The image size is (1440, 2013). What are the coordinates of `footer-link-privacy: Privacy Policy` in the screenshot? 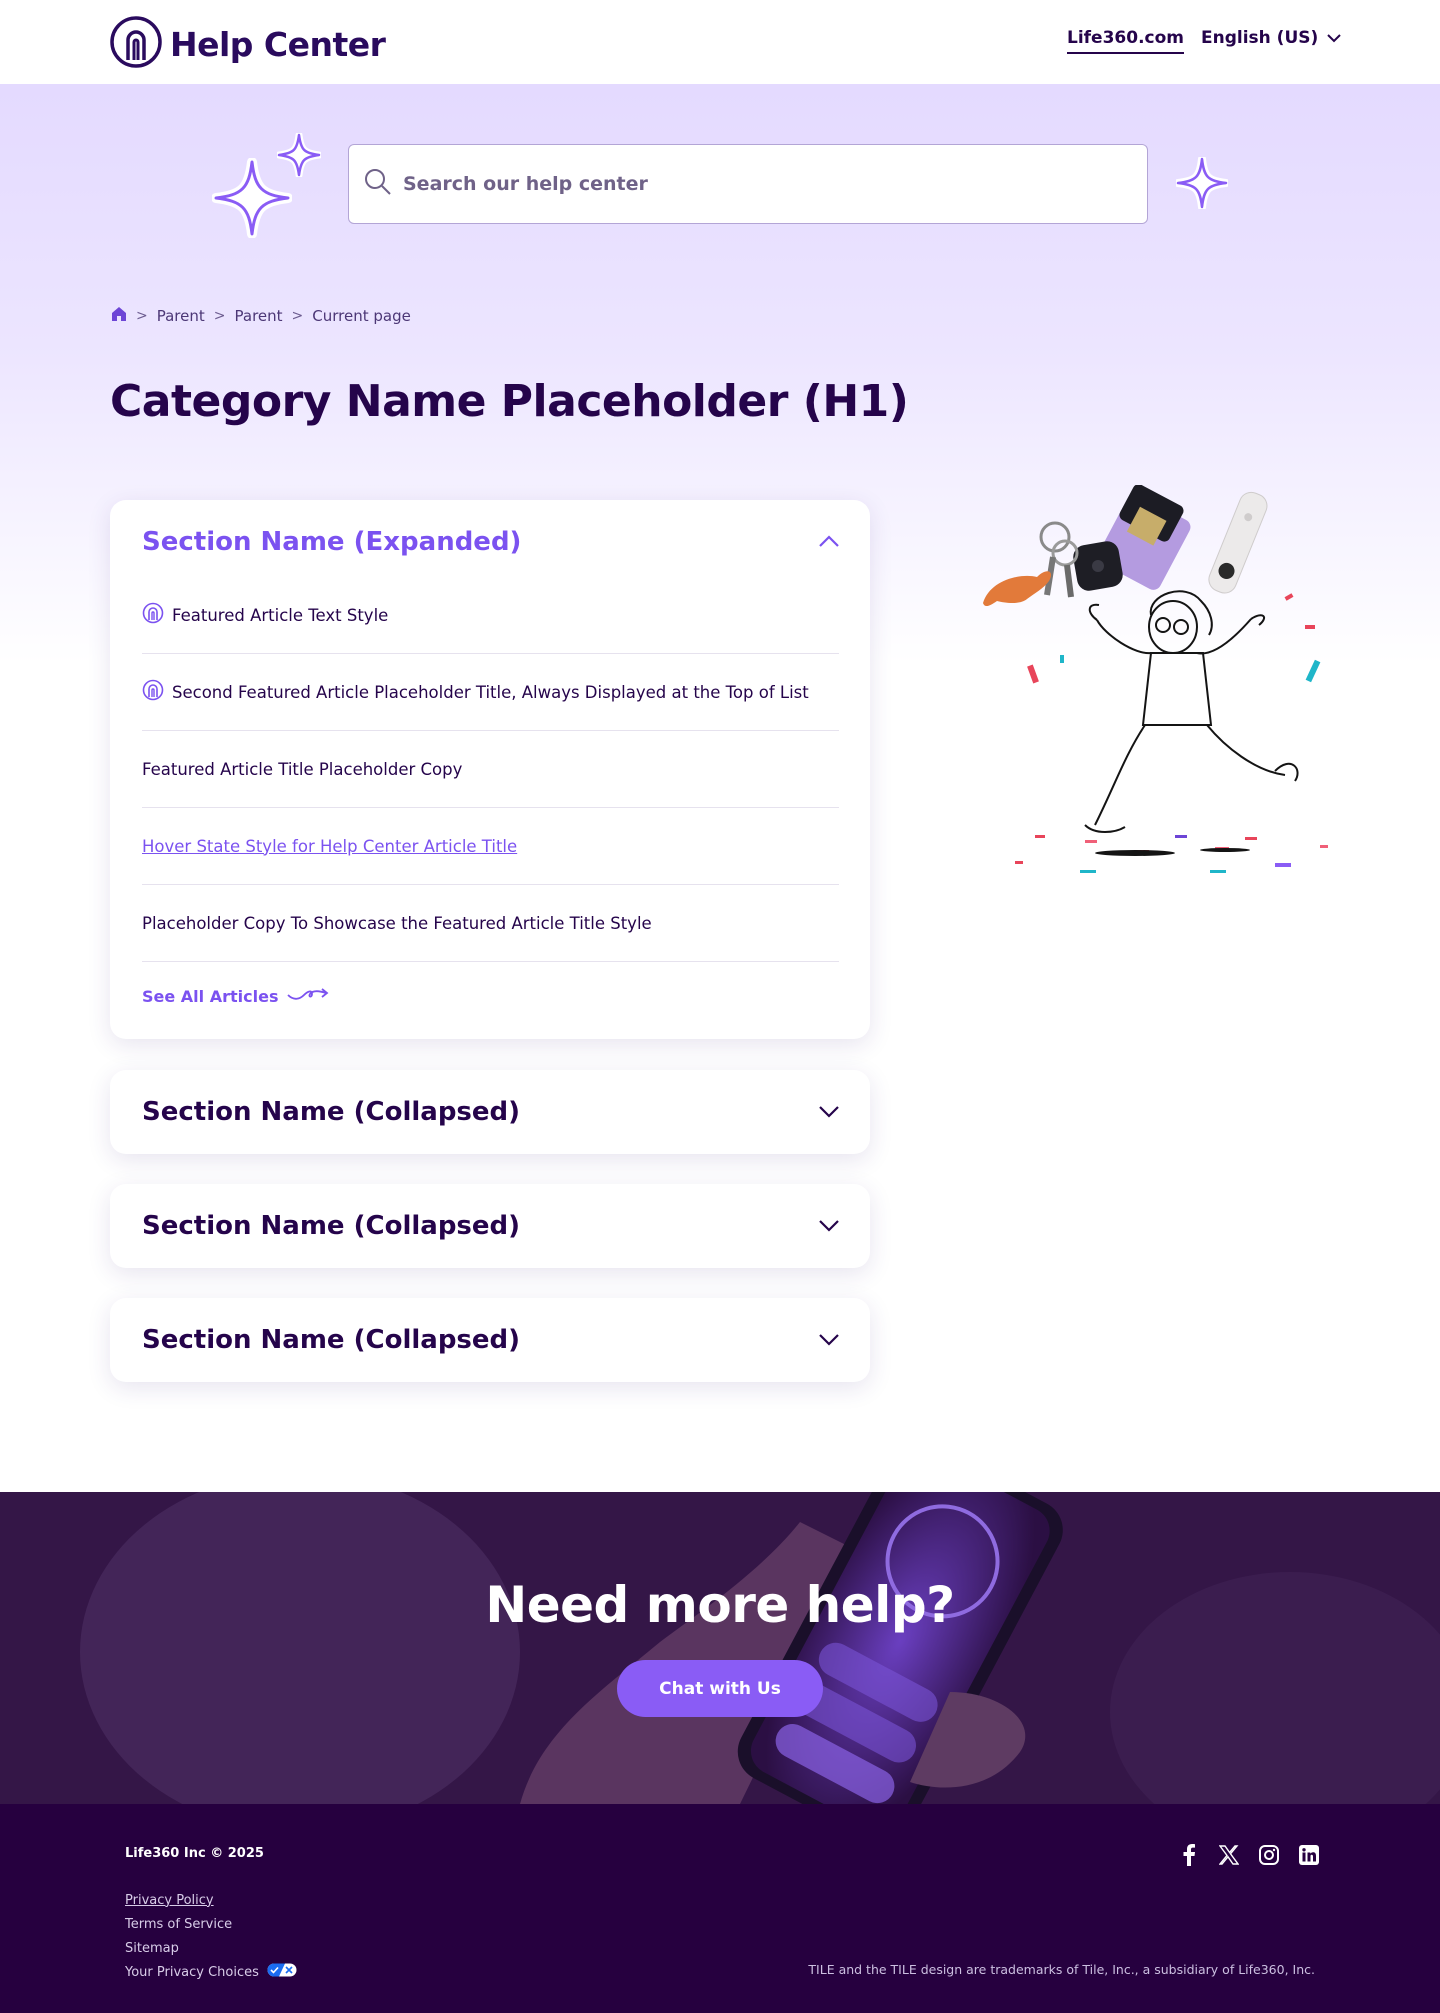 It's located at (211, 1900).